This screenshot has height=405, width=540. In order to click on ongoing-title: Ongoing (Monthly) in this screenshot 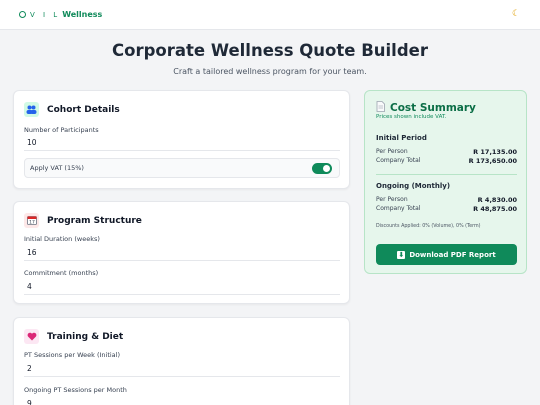, I will do `click(413, 186)`.